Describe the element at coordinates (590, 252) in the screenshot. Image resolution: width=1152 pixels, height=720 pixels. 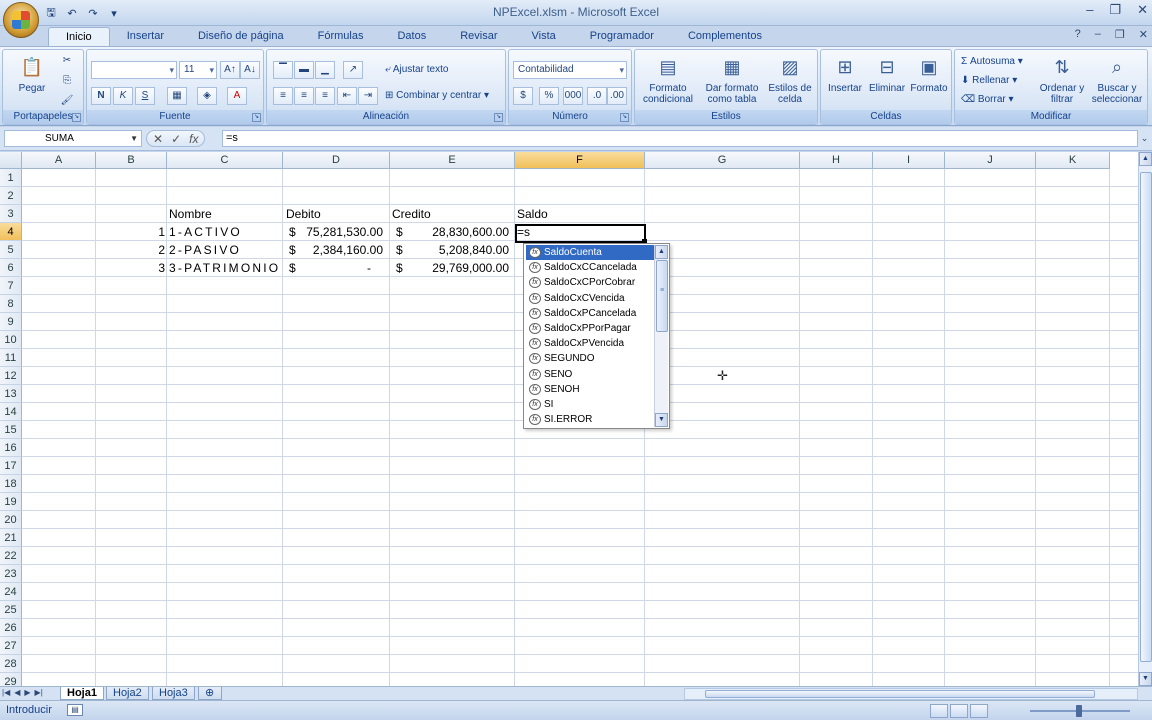
I see `autocomplete-item: fx SaldoCuenta` at that location.